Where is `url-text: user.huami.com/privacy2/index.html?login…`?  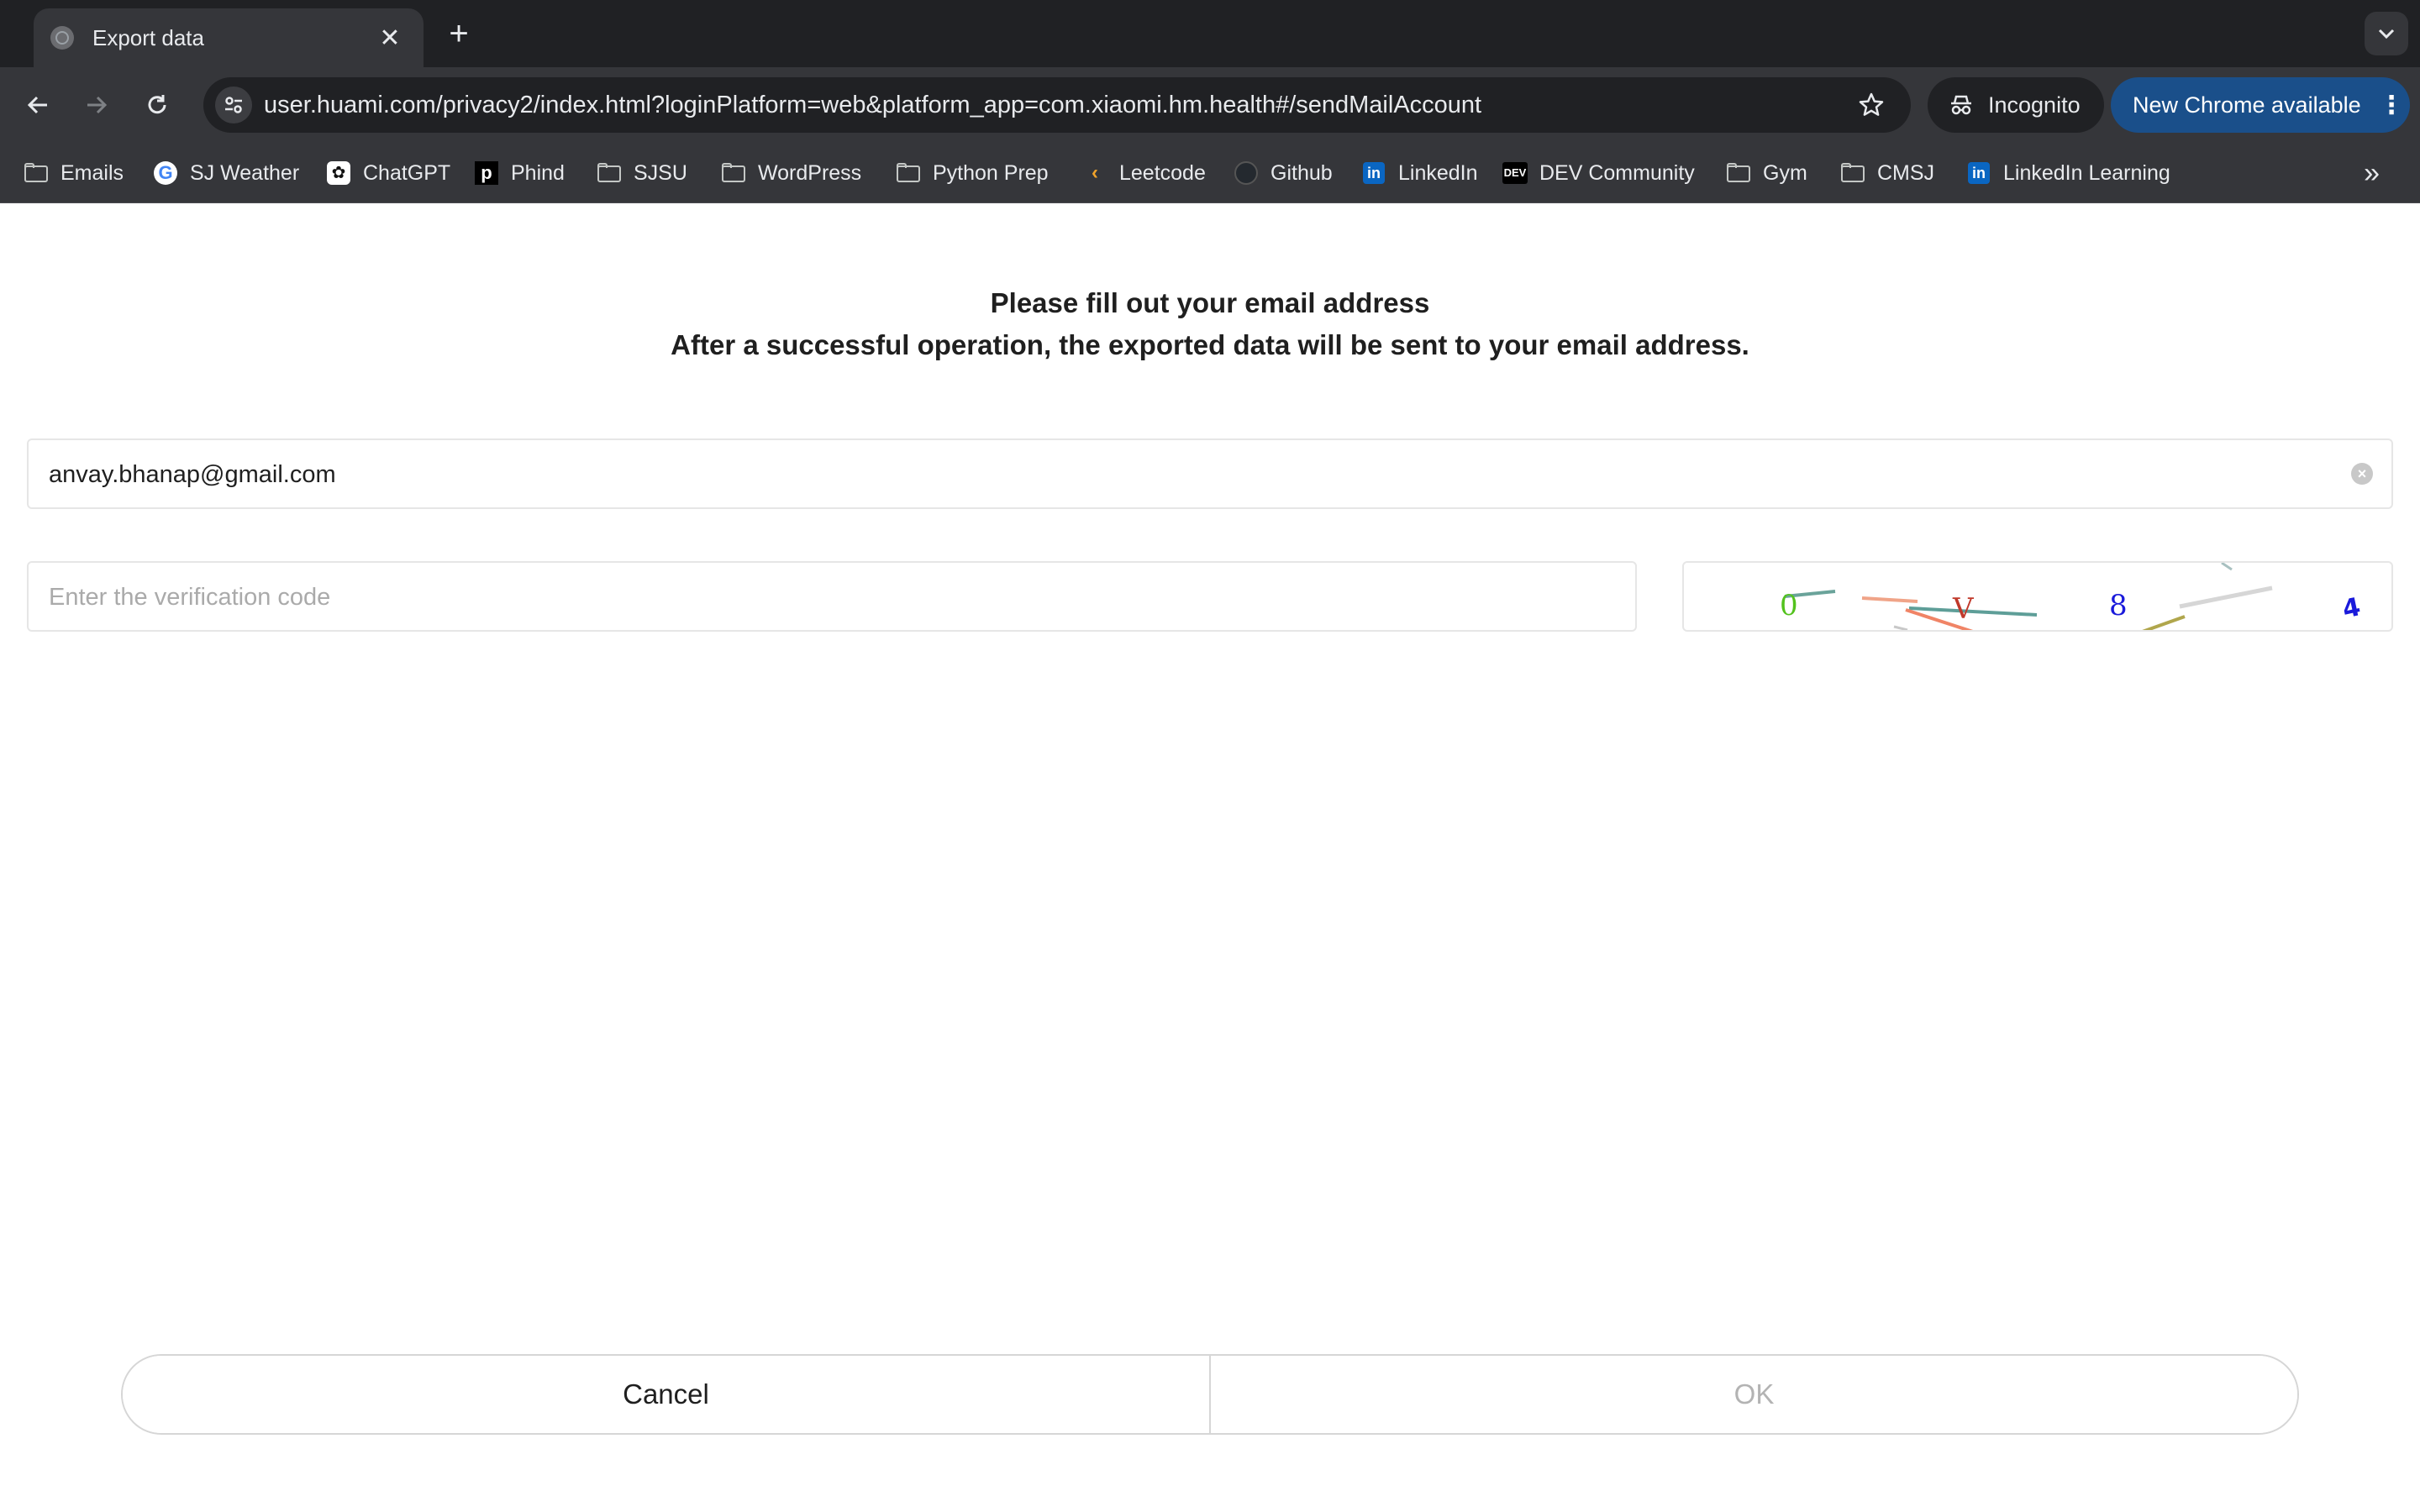
url-text: user.huami.com/privacy2/index.html?login… is located at coordinates (872, 105).